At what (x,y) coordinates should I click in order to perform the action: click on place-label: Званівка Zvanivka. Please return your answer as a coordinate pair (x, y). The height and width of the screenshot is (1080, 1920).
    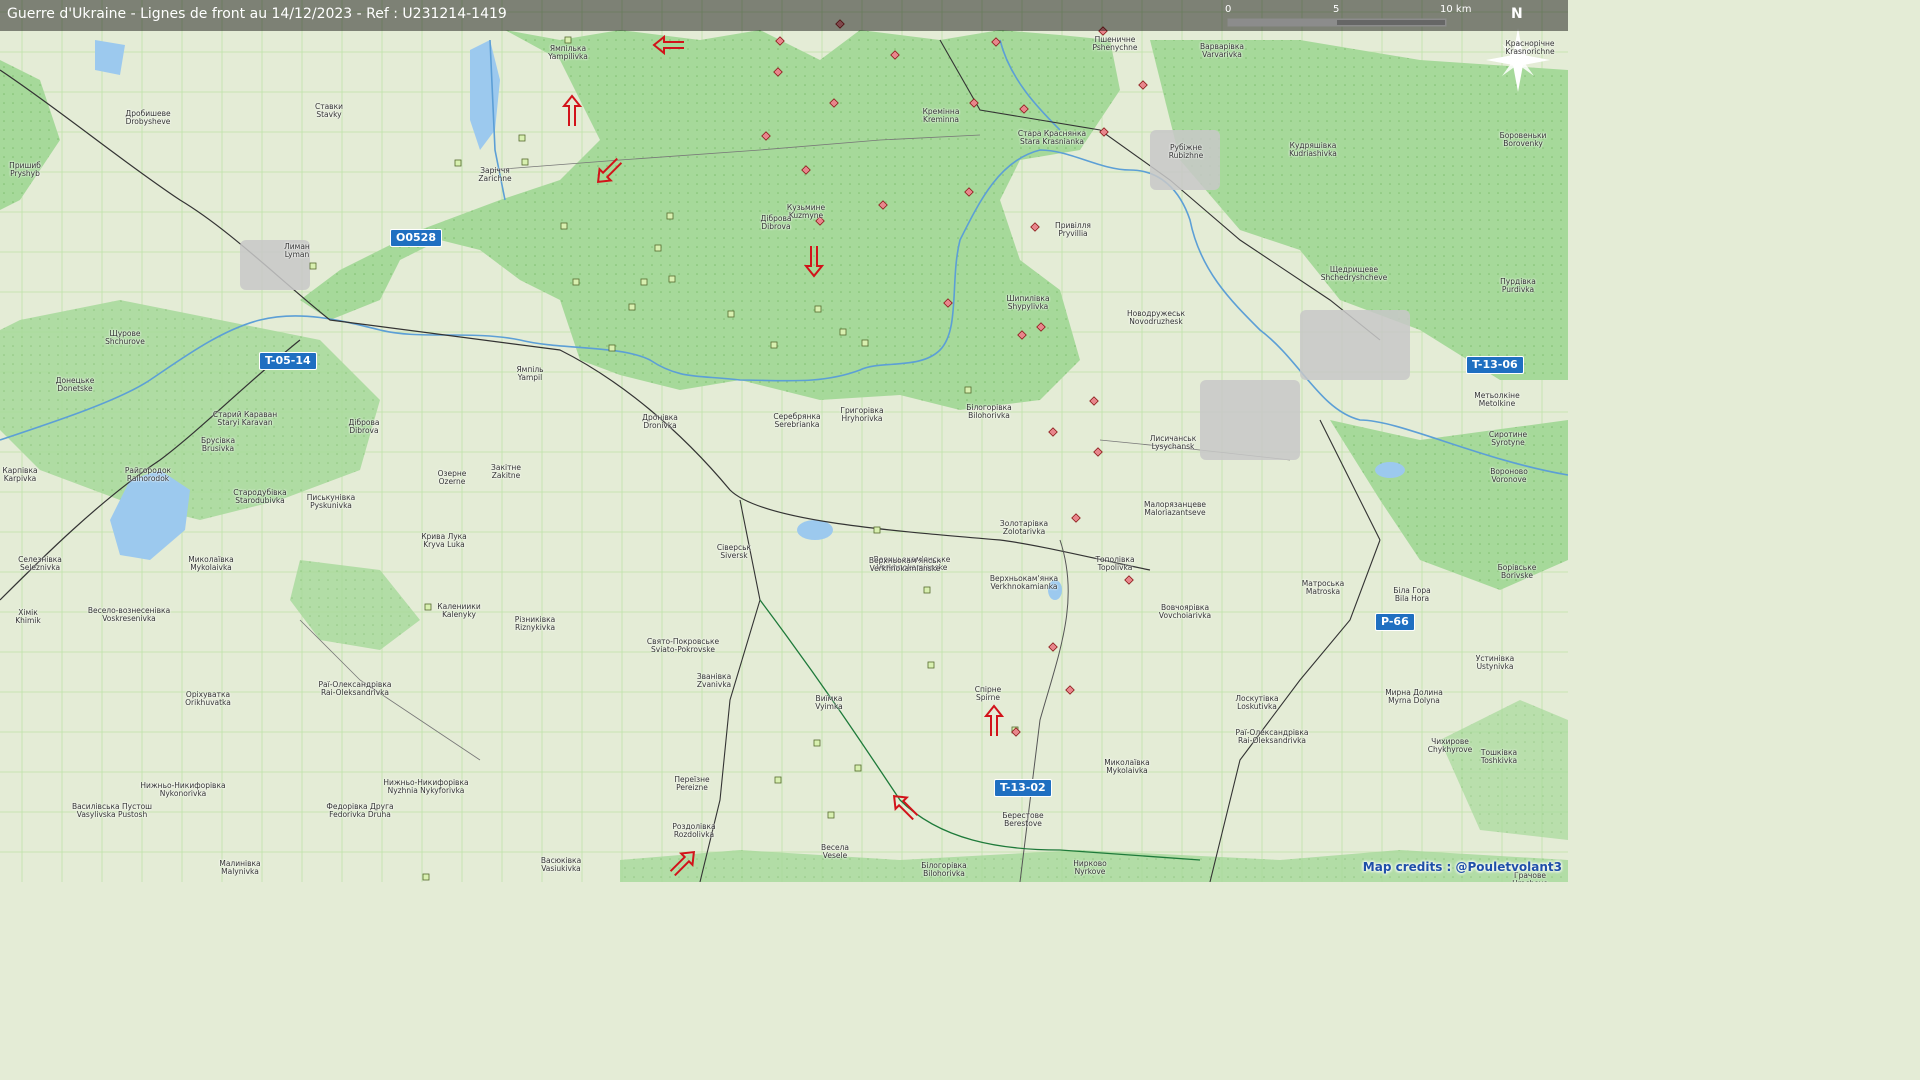
    Looking at the image, I should click on (714, 681).